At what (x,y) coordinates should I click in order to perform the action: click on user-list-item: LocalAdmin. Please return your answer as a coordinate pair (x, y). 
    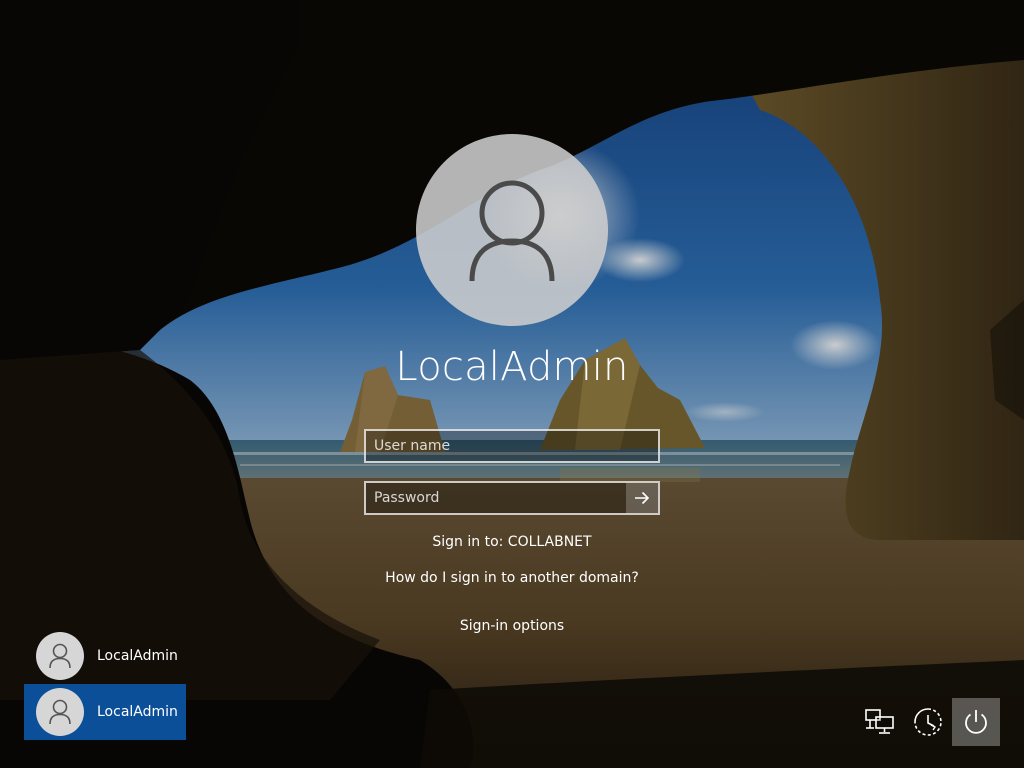
    Looking at the image, I should click on (105, 656).